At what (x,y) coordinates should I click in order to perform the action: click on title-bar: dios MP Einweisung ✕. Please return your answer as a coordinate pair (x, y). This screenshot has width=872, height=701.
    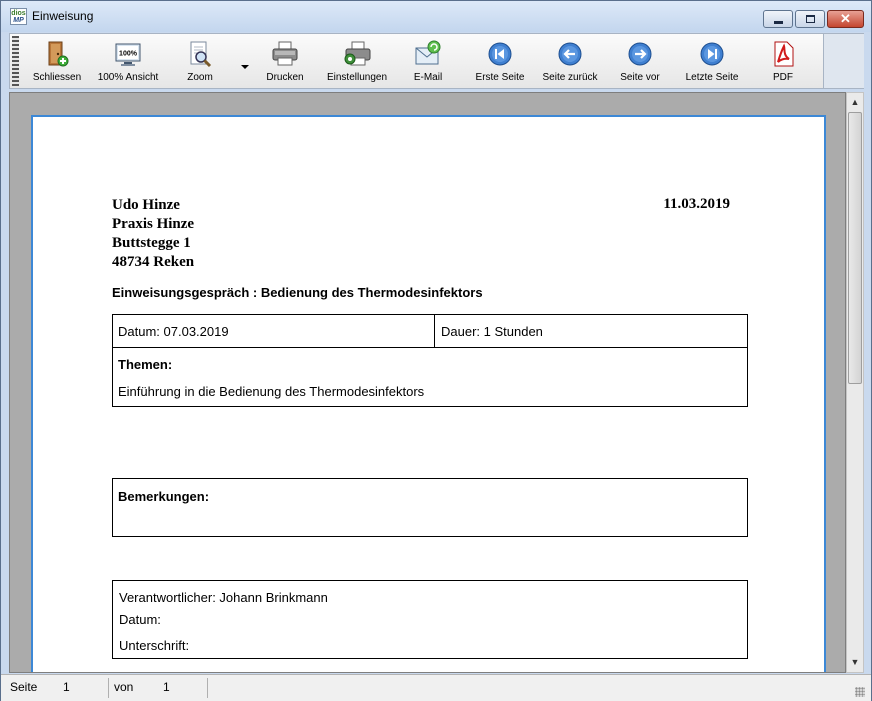
    Looking at the image, I should click on (436, 16).